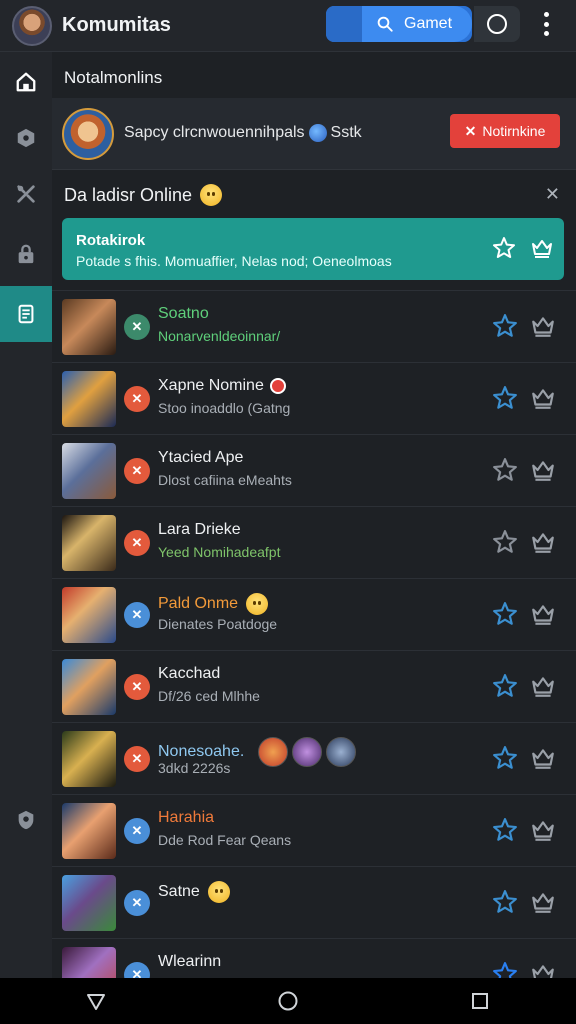  I want to click on status-toggle-button, so click(497, 24).